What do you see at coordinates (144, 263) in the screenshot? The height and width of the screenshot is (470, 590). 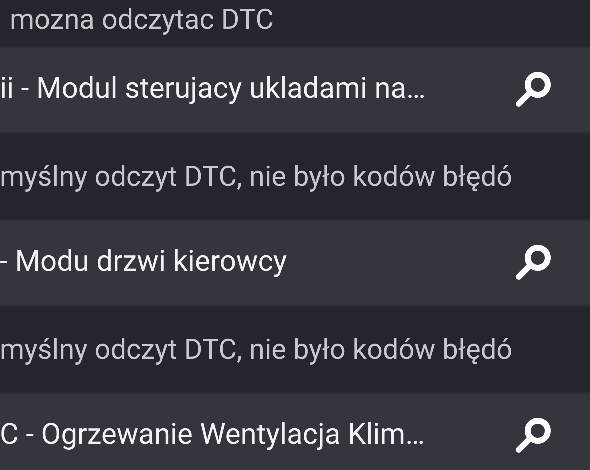 I see `module-name: - Modu drzwi kierowcy` at bounding box center [144, 263].